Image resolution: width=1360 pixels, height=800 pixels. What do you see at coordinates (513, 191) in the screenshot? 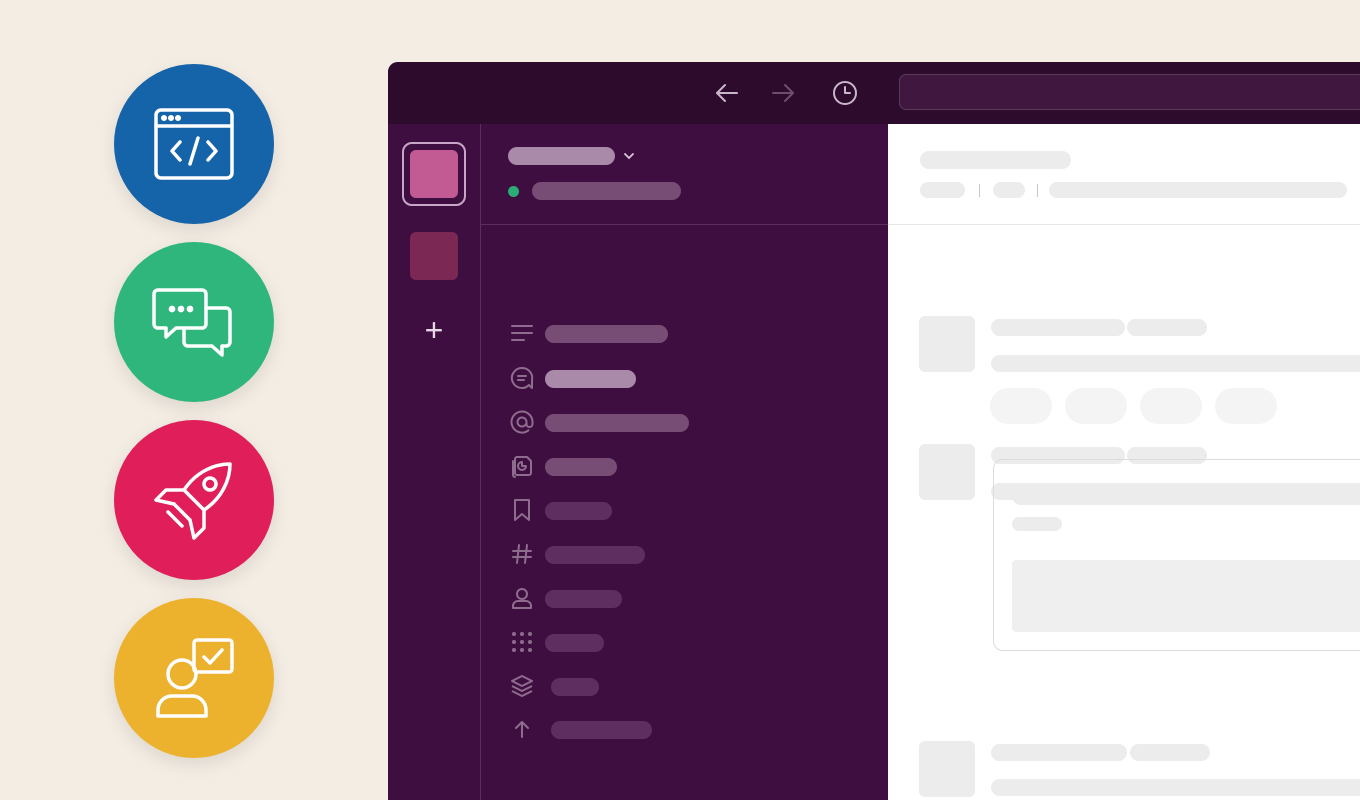
I see `online-status-dot` at bounding box center [513, 191].